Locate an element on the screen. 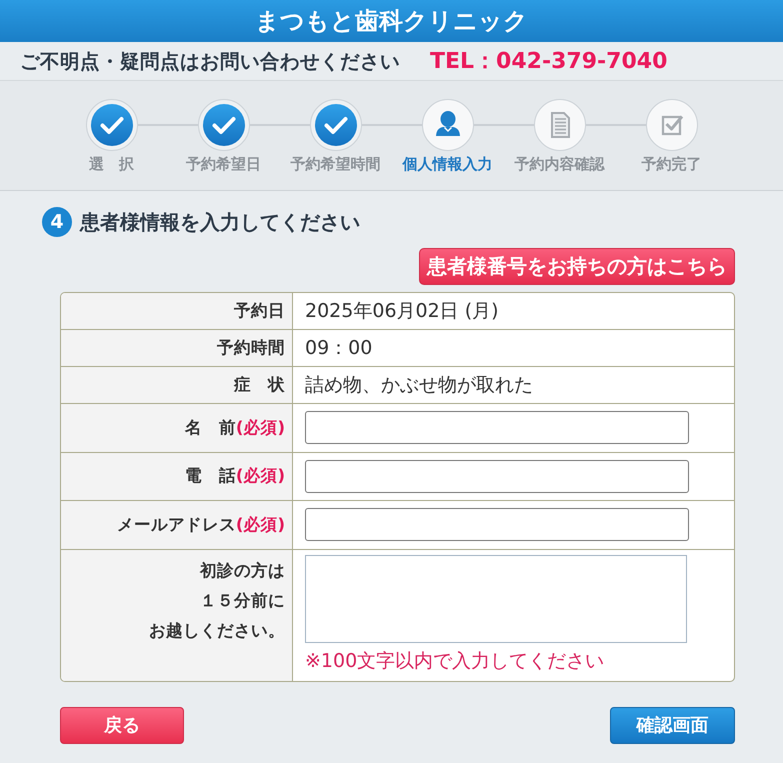  patient-number-button: 患者様番号をお持ちの方はこちら is located at coordinates (577, 266).